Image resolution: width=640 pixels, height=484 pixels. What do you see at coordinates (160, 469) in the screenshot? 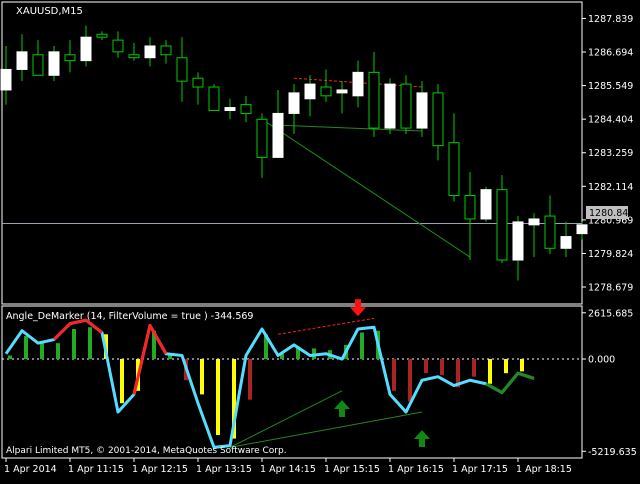
I see `time-axis-label: 1 Apr 12:15` at bounding box center [160, 469].